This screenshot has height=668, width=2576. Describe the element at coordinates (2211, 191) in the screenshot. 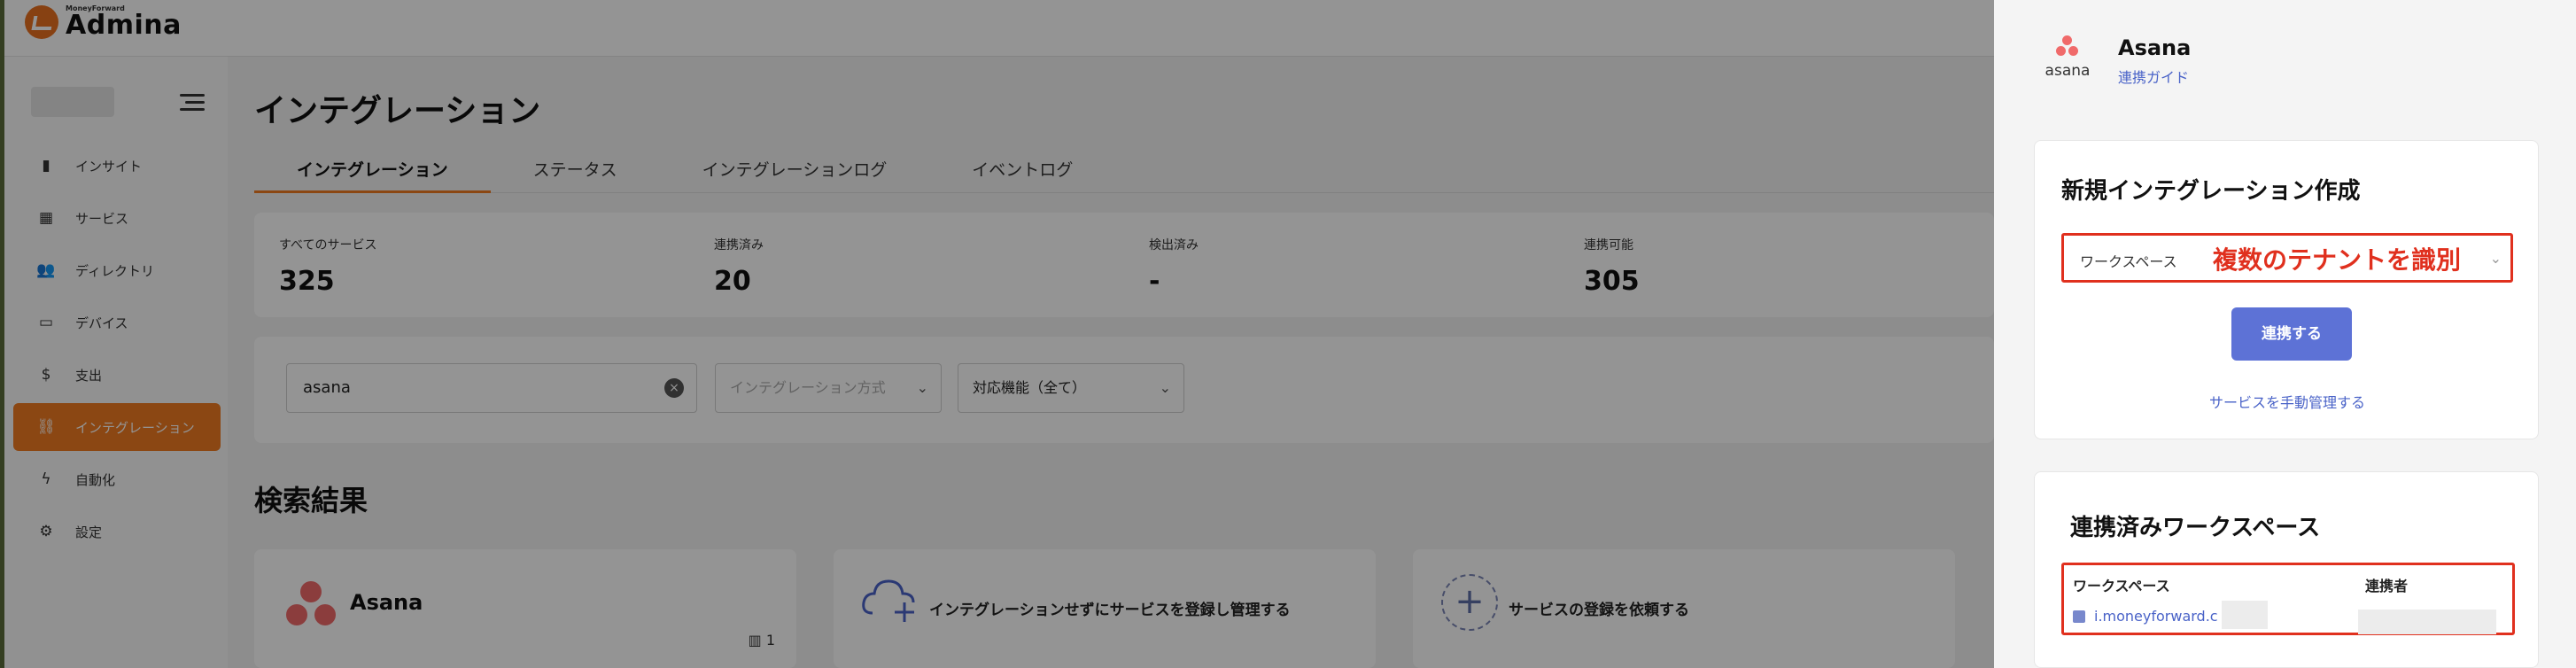

I see `new-integration-title: 新規インテグレーション作成` at that location.